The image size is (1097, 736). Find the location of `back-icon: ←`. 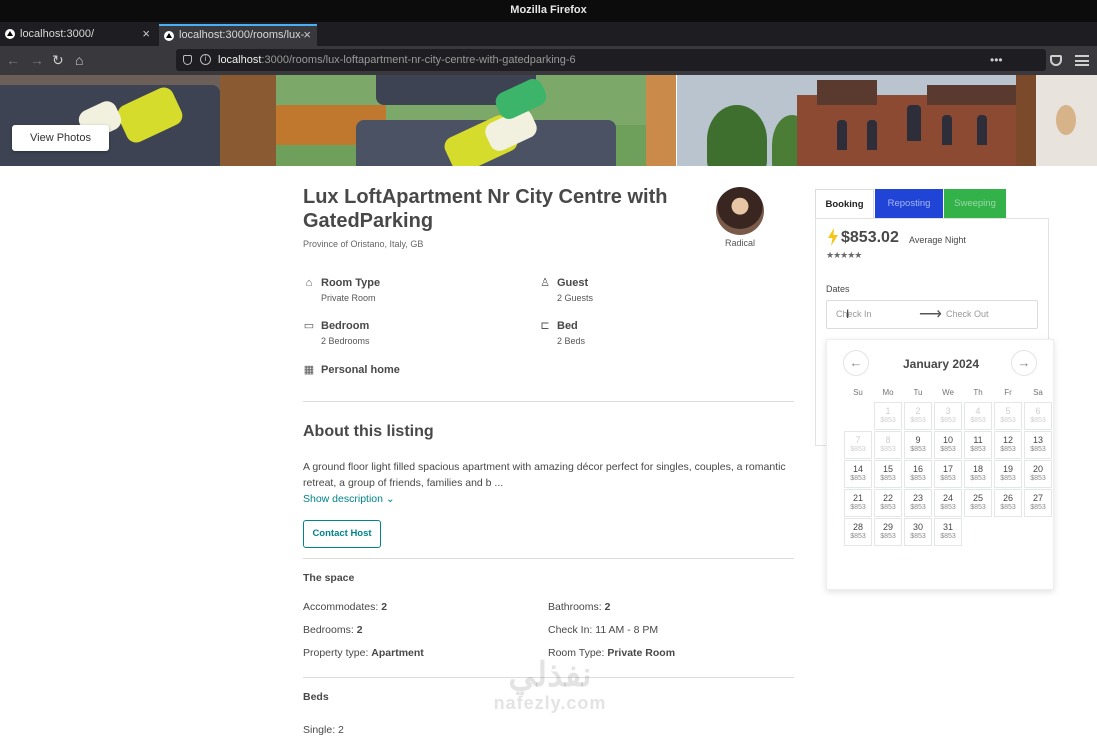

back-icon: ← is located at coordinates (13, 60).